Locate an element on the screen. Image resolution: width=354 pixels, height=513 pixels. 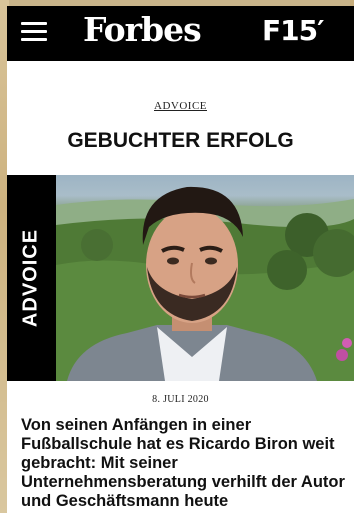
article-headline: GEBUCHTER ERFOLG is located at coordinates (180, 140).